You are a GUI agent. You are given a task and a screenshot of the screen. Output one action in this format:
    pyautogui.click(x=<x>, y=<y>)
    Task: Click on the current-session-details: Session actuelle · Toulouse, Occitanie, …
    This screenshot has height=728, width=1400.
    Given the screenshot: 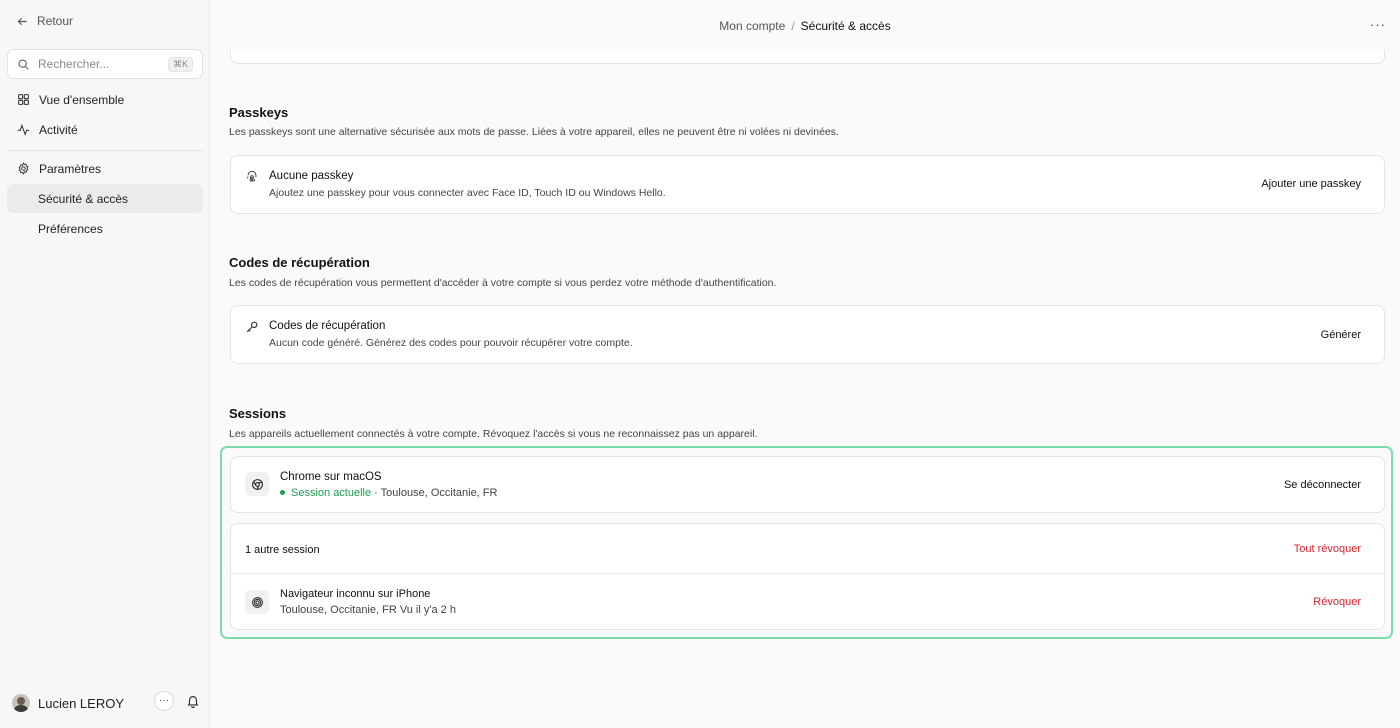 What is the action you would take?
    pyautogui.click(x=388, y=493)
    